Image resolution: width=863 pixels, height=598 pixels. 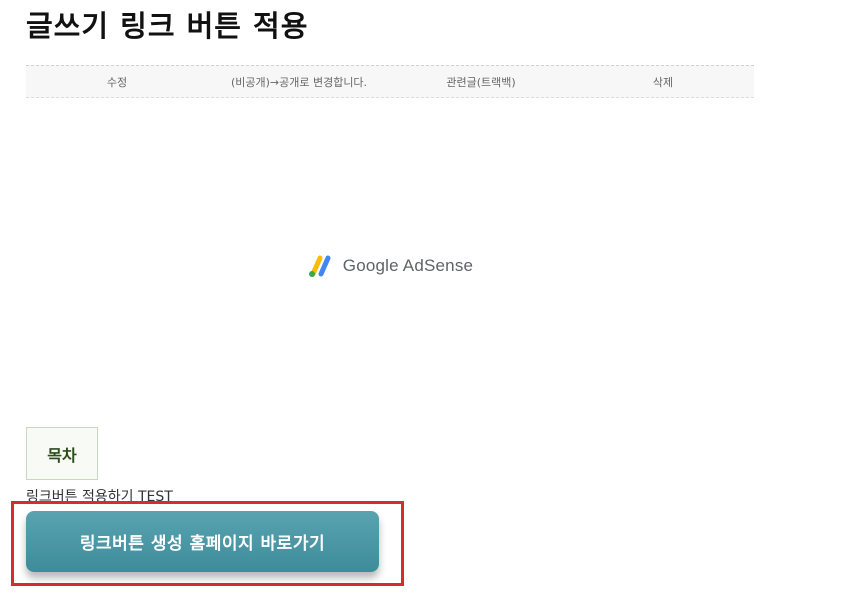 What do you see at coordinates (62, 453) in the screenshot?
I see `toc-title: 목차` at bounding box center [62, 453].